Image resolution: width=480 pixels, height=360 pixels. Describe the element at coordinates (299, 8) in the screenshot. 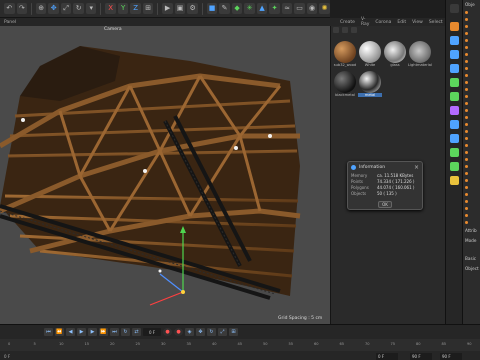

I see `floor-icon: ▭` at that location.